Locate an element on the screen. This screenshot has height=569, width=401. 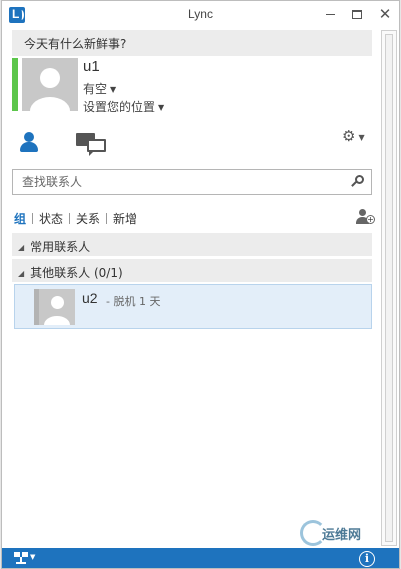
tab-new: 新增 is located at coordinates (125, 218).